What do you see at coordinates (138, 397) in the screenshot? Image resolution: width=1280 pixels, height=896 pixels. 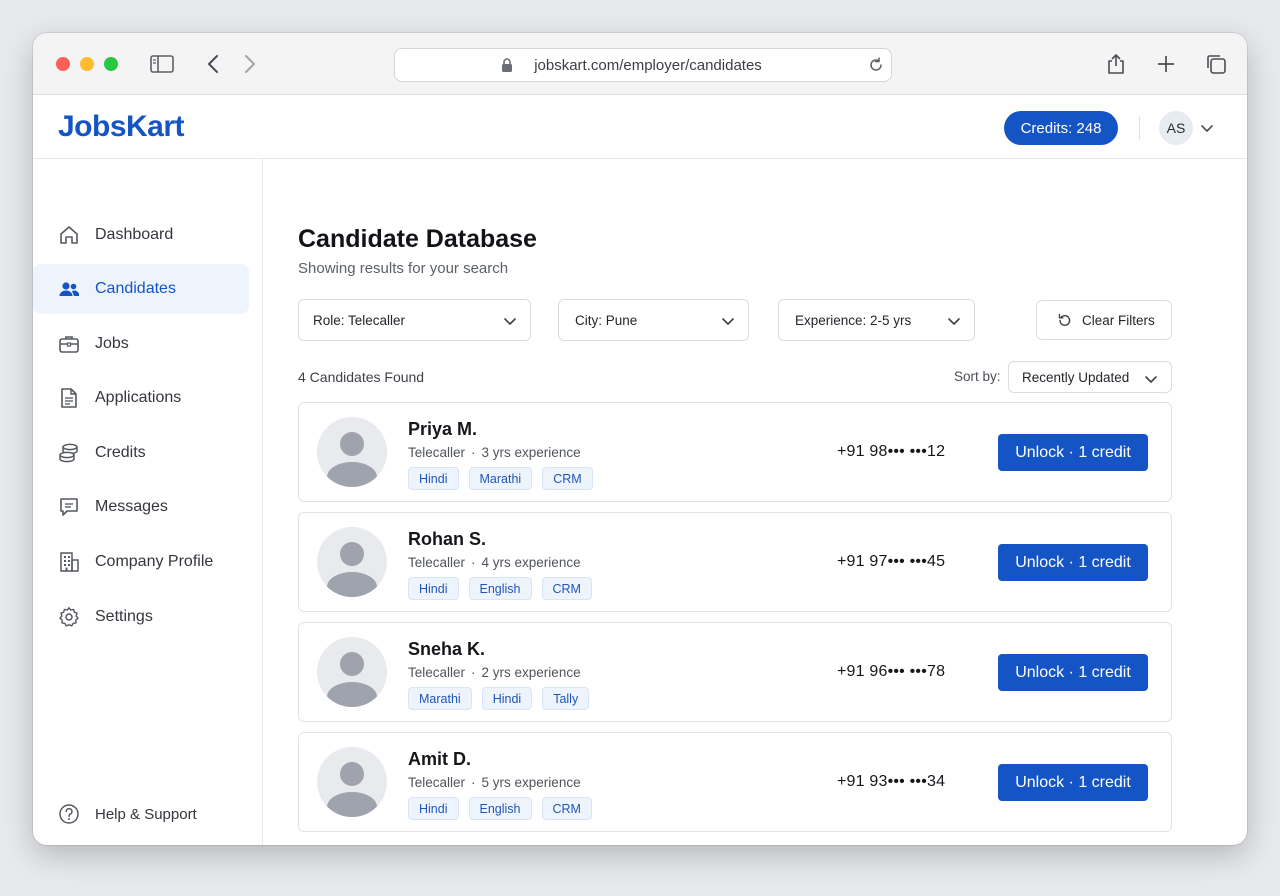 I see `sidebar-item-label: Applications` at bounding box center [138, 397].